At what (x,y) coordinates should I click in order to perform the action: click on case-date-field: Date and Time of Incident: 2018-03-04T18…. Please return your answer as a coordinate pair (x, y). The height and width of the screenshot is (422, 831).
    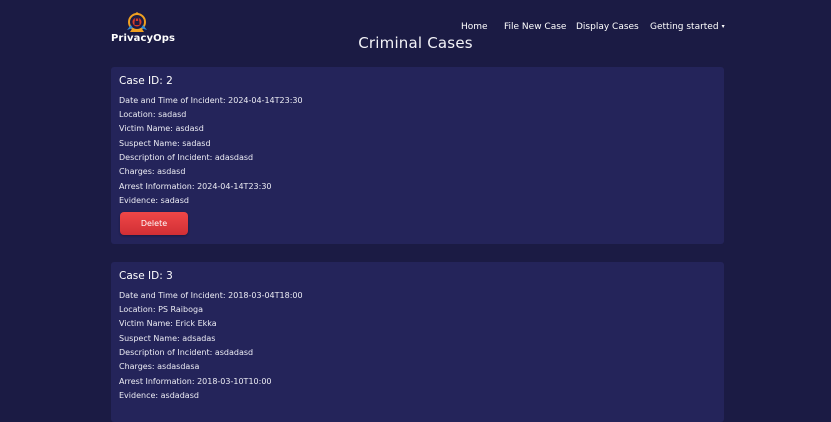
    Looking at the image, I should click on (211, 295).